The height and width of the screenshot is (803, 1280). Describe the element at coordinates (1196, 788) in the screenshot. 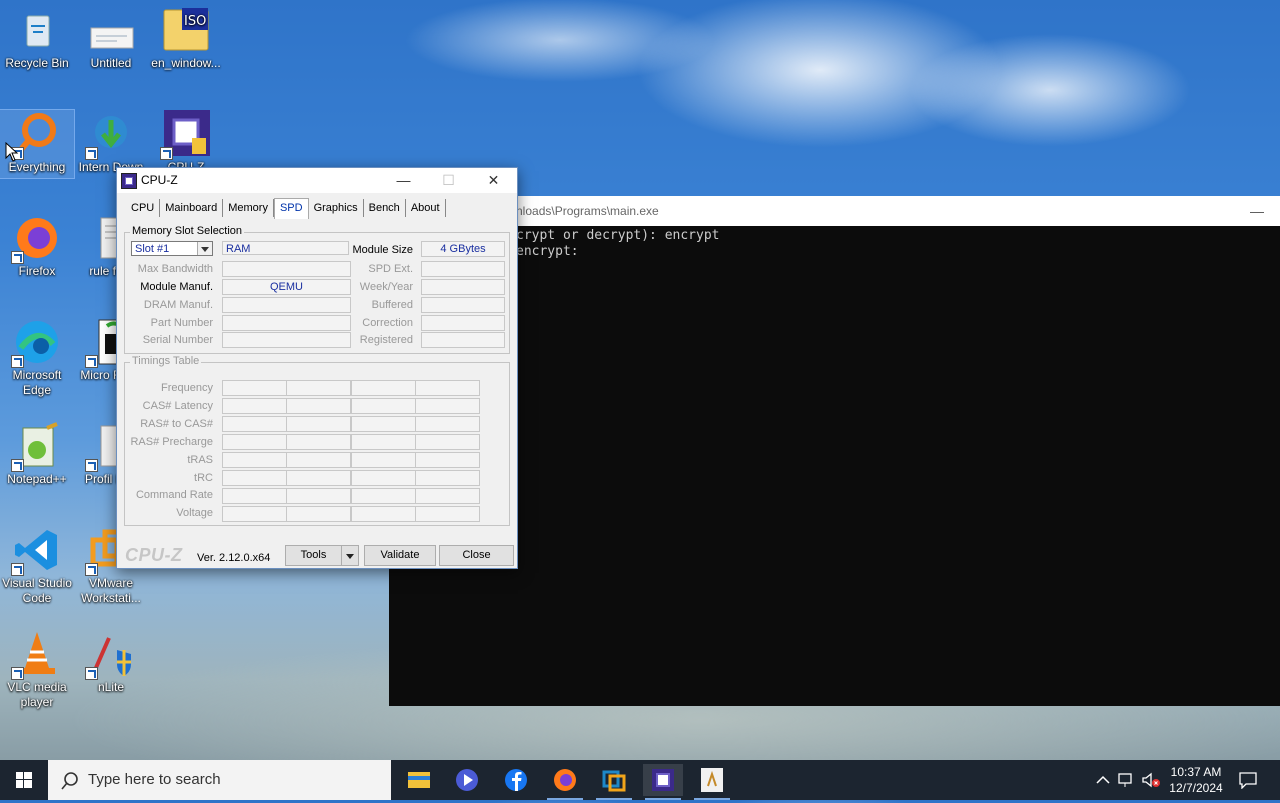

I see `clock-date: 12/7/2024` at that location.